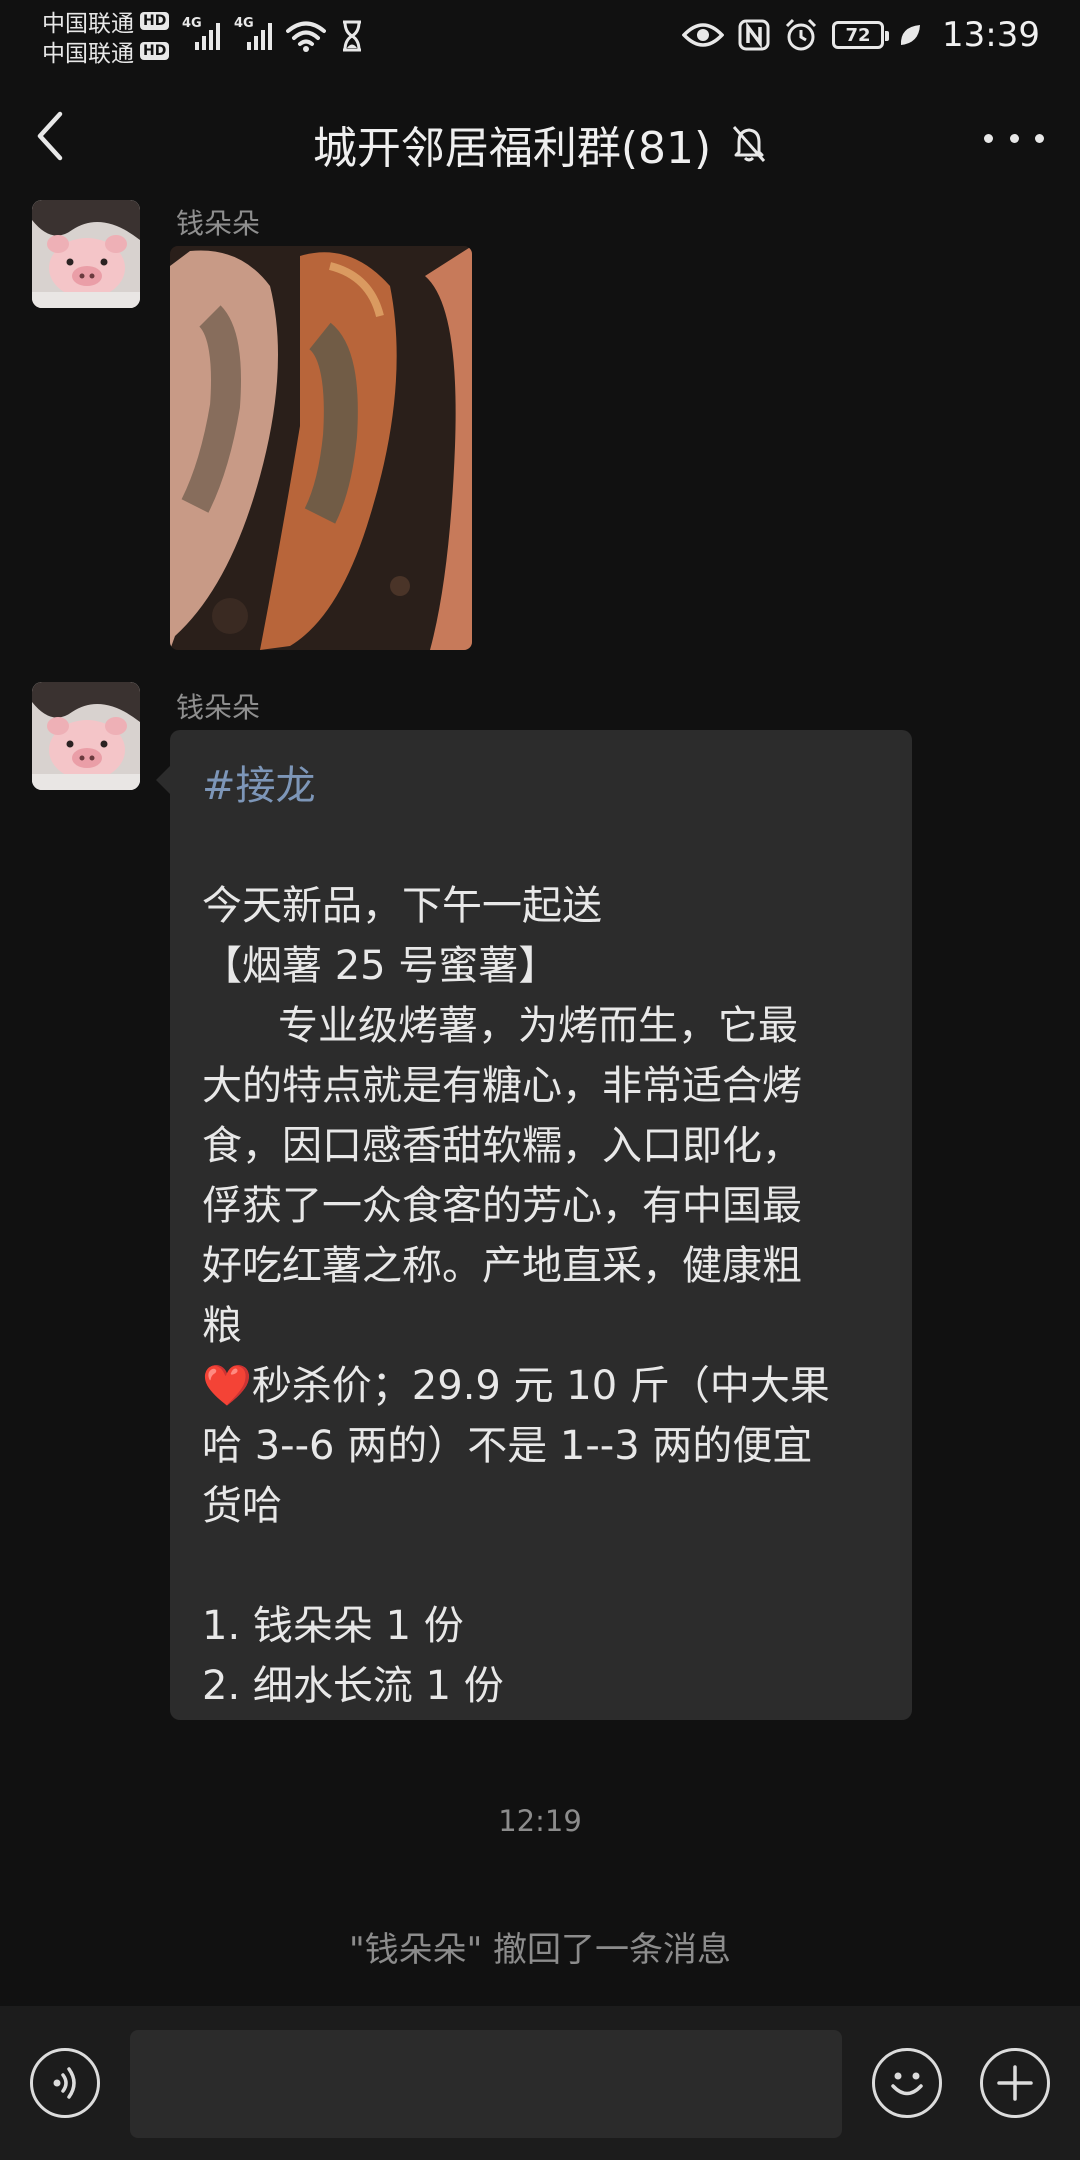  I want to click on message-line: 今天新品，下午一起送, so click(402, 906).